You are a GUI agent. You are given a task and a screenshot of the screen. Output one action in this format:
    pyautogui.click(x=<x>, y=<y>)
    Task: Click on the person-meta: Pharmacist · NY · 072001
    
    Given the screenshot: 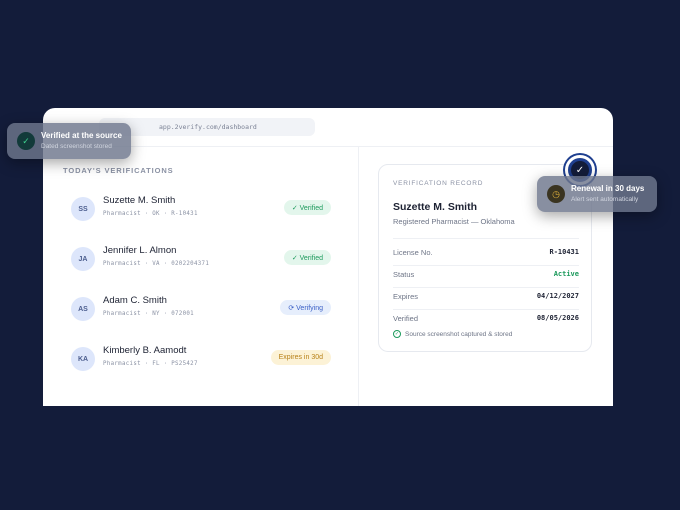 What is the action you would take?
    pyautogui.click(x=148, y=314)
    